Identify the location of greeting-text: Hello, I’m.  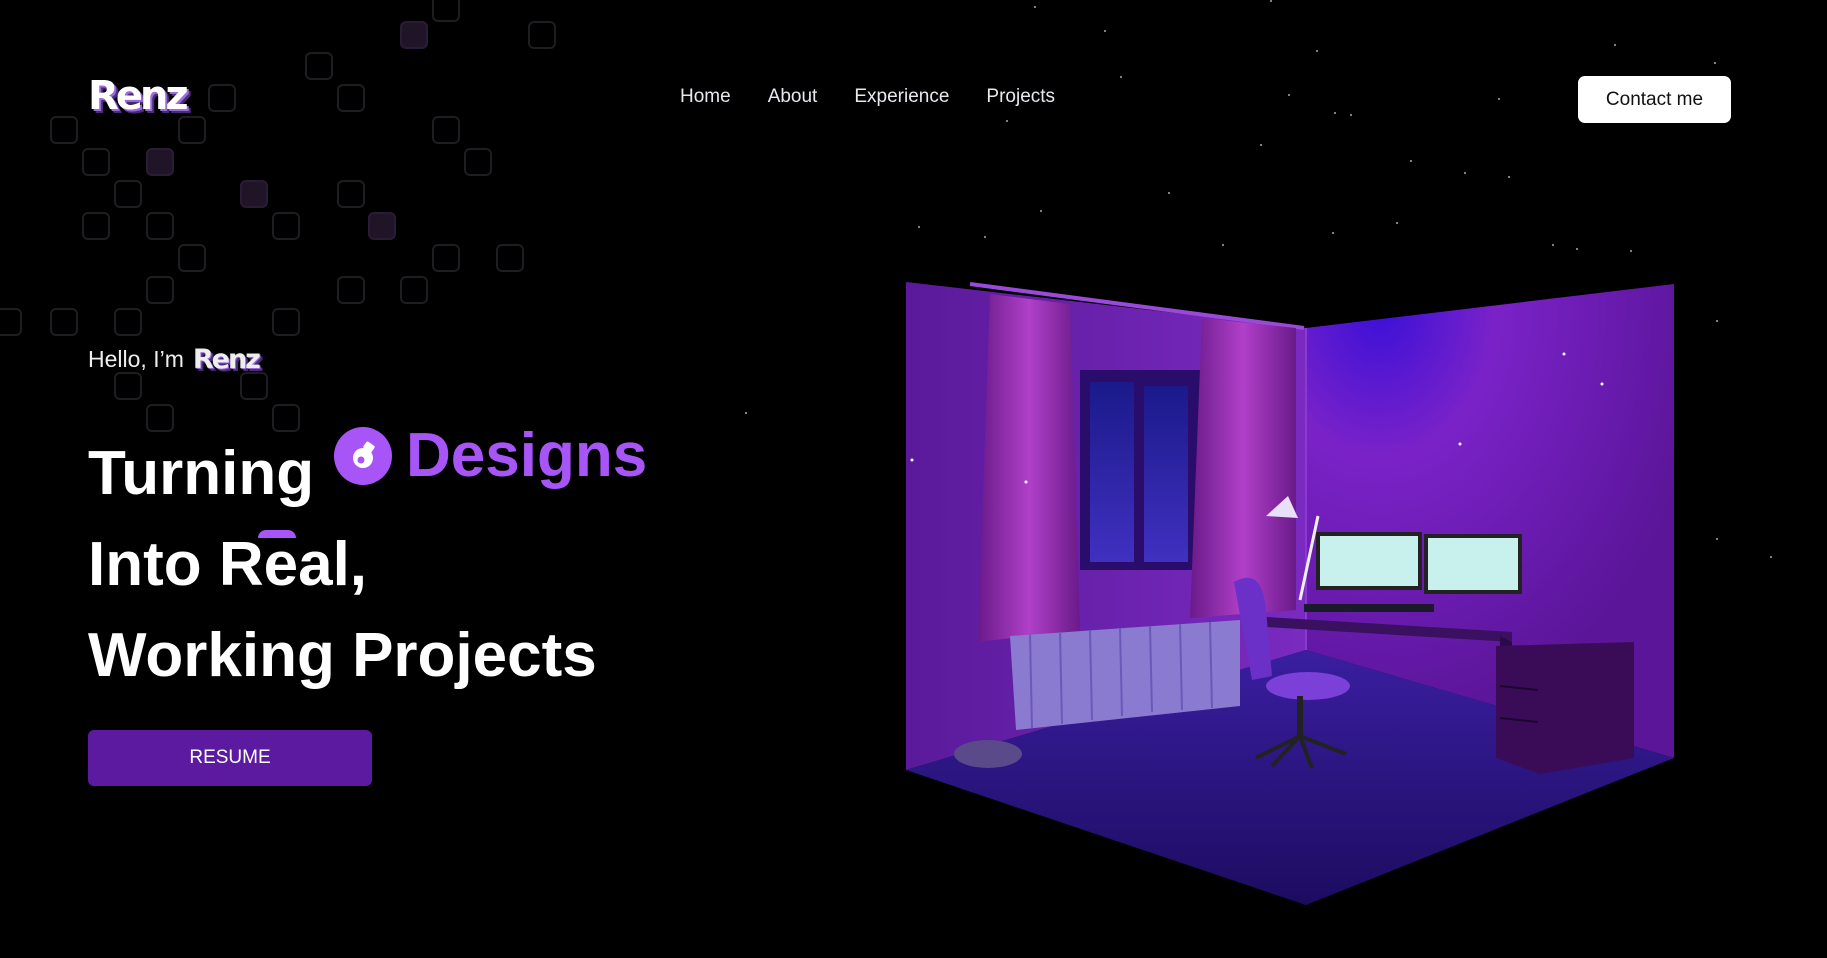
(136, 359).